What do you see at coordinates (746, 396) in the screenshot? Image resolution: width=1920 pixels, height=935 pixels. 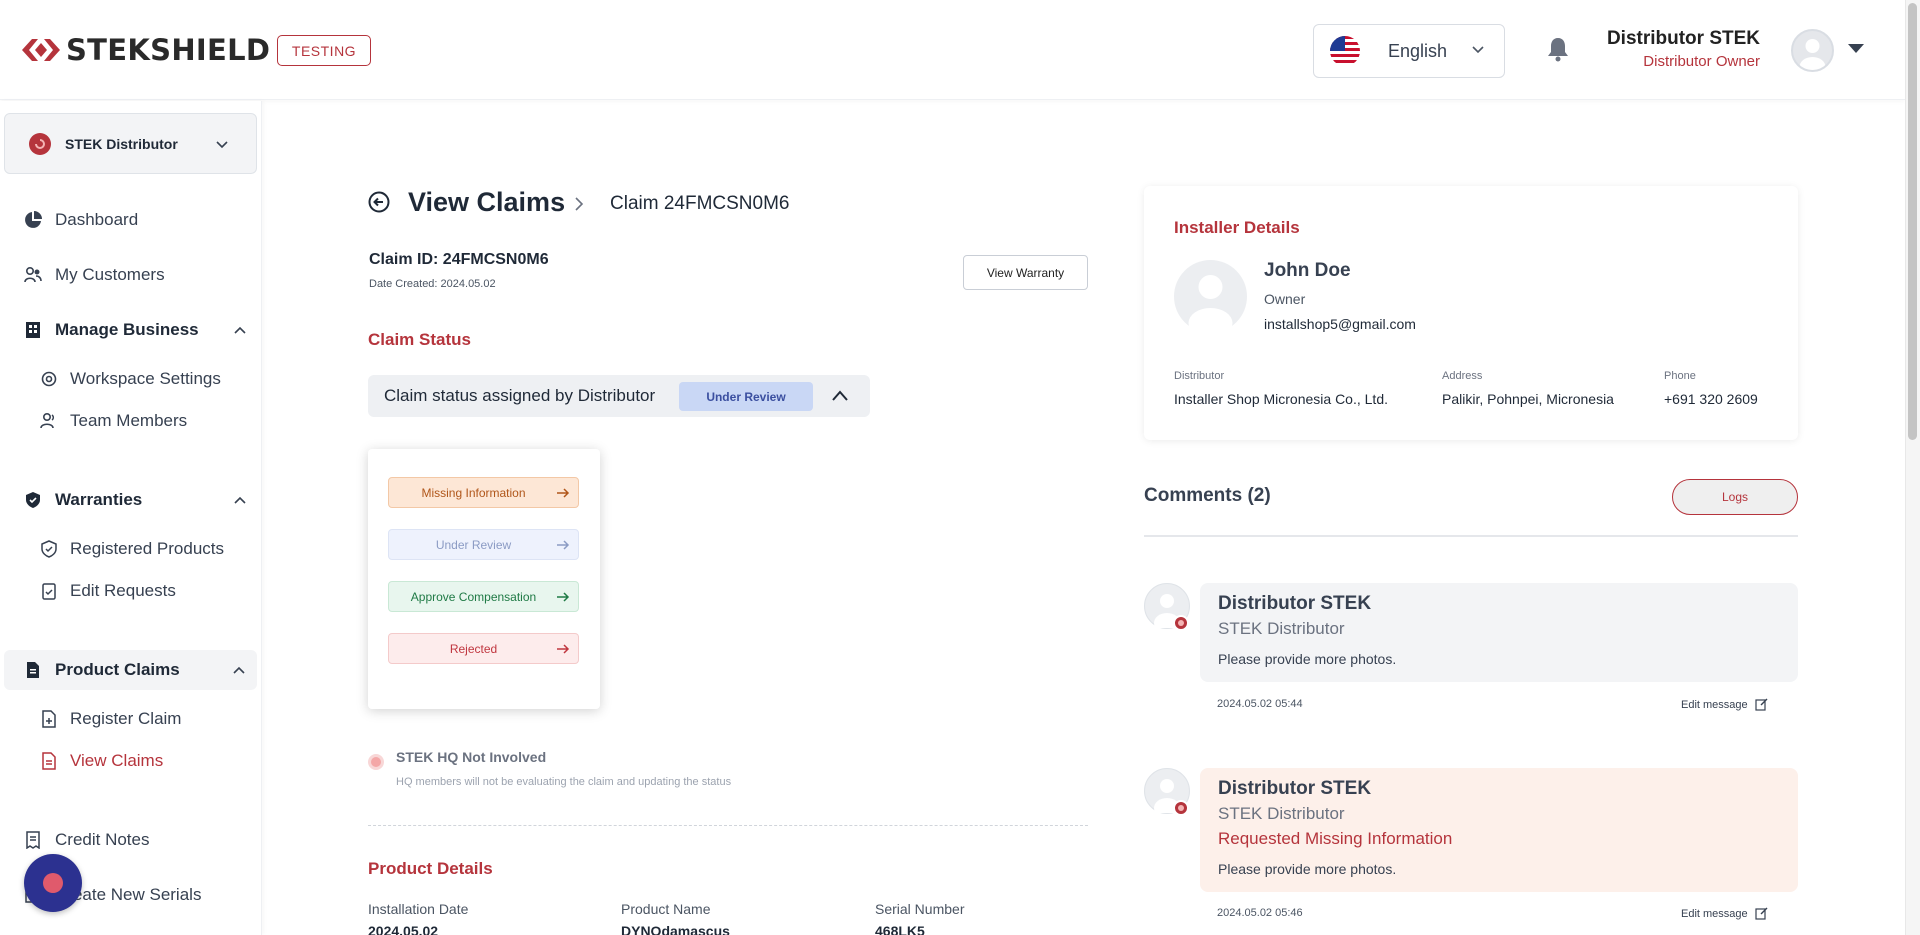 I see `current-status-badge: Under Review` at bounding box center [746, 396].